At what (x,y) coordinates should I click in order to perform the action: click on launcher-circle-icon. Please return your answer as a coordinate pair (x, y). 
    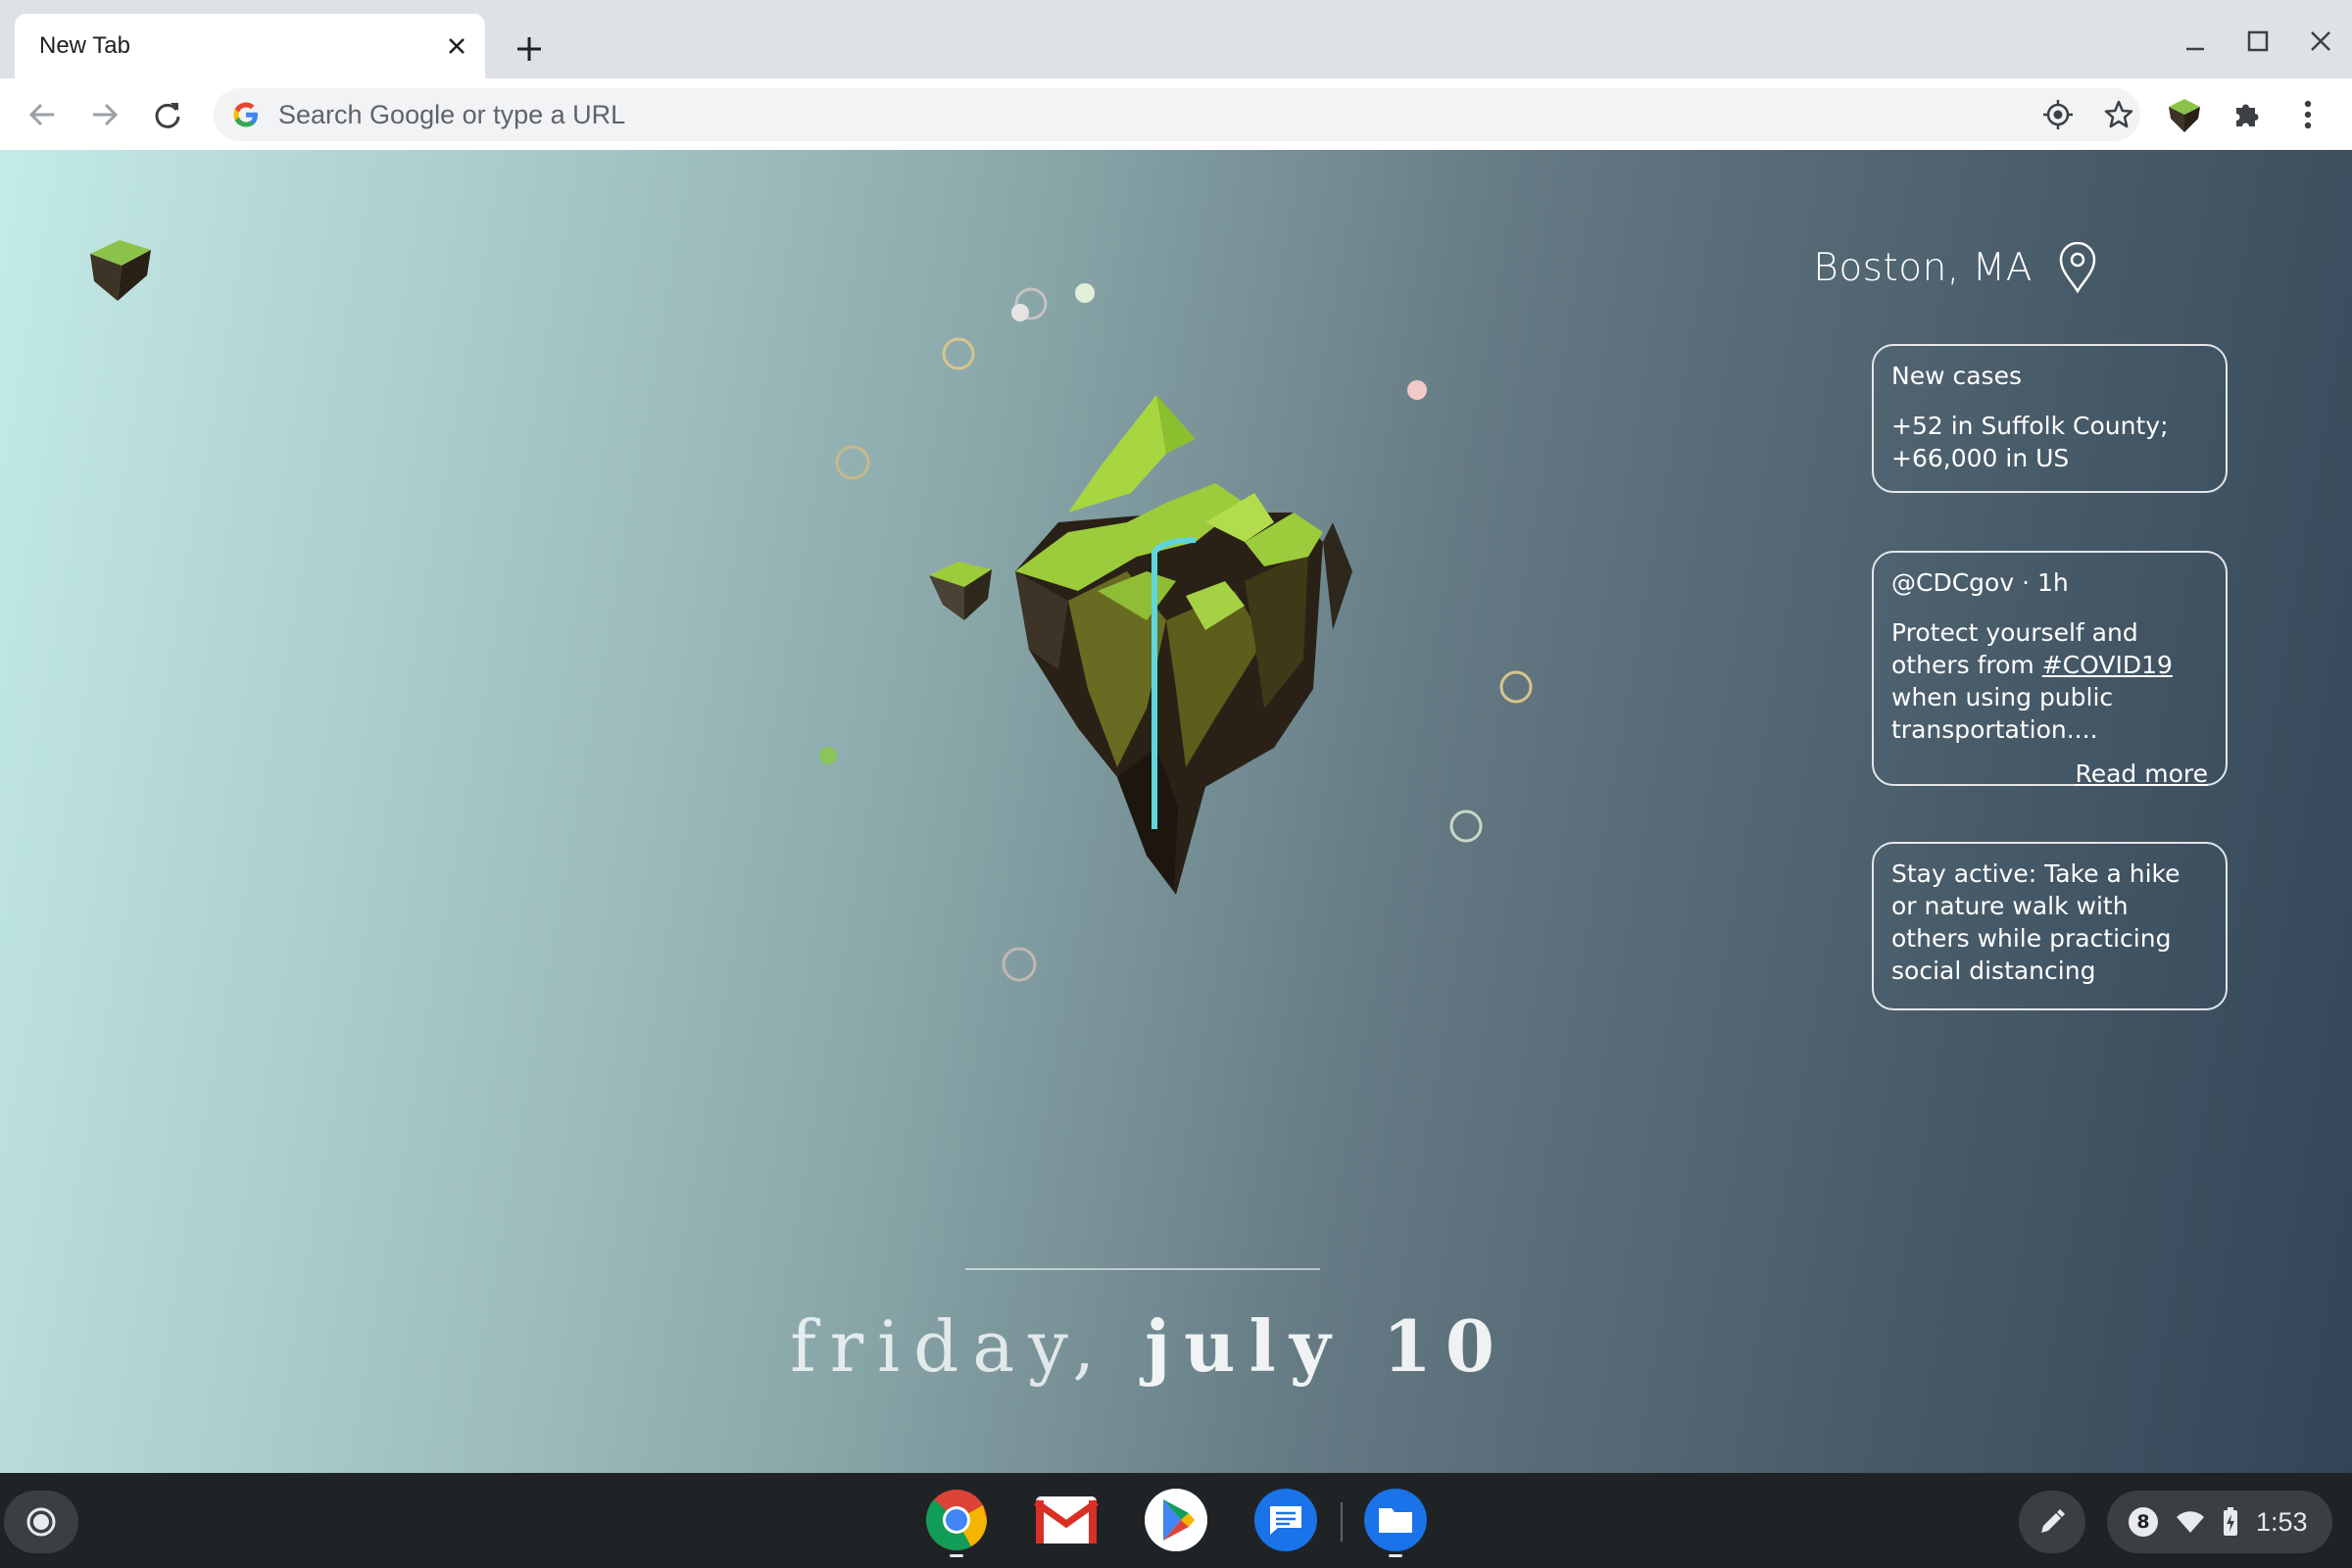
    Looking at the image, I should click on (41, 1522).